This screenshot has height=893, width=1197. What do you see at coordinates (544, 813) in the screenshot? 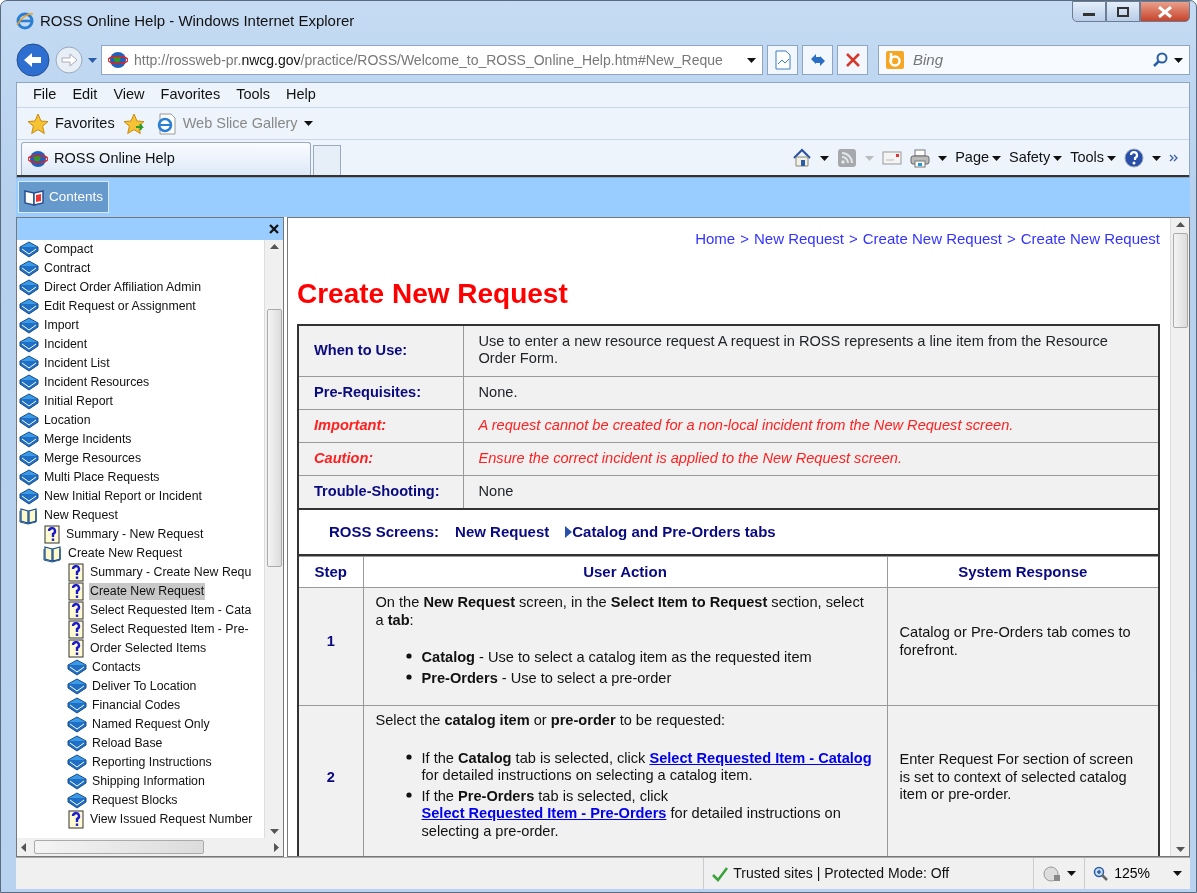
I see `help-link: Select Requested Item - Pre-Orders` at bounding box center [544, 813].